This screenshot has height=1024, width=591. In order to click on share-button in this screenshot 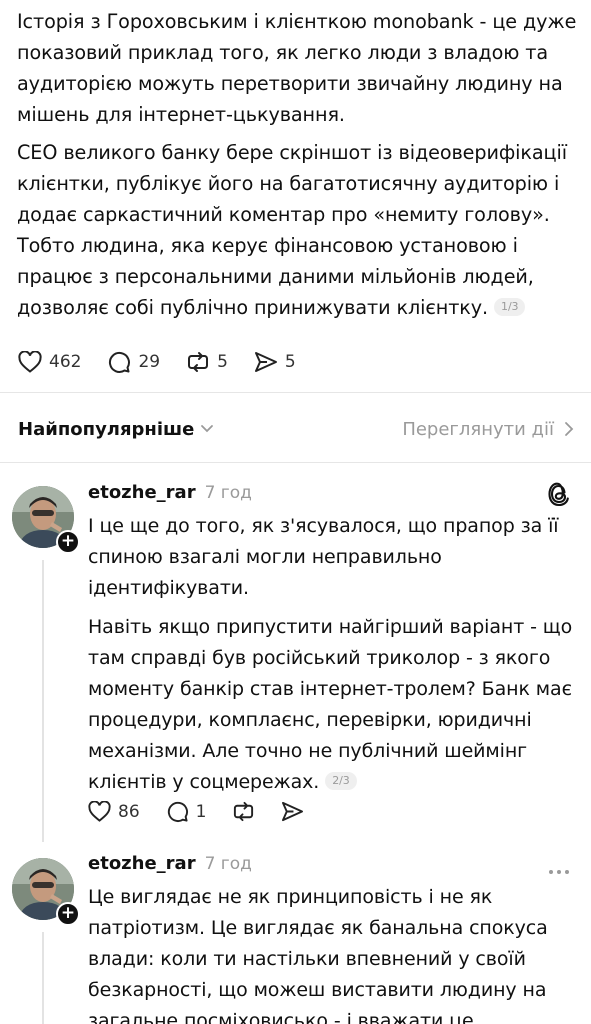, I will do `click(292, 811)`.